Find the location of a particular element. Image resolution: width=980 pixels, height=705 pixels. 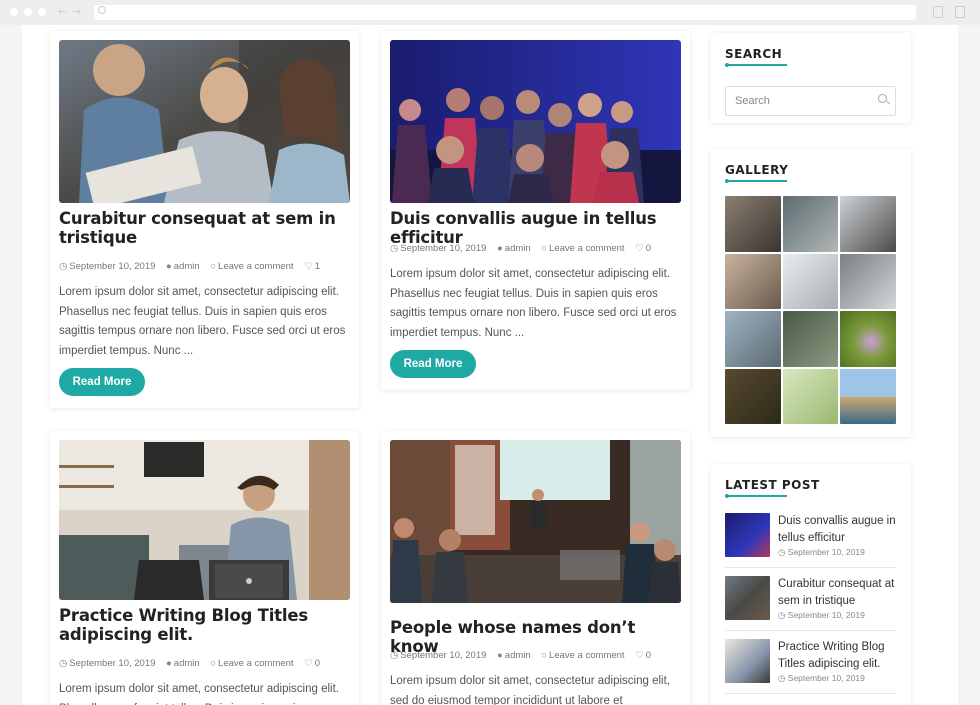

tabs-icon is located at coordinates (960, 12).